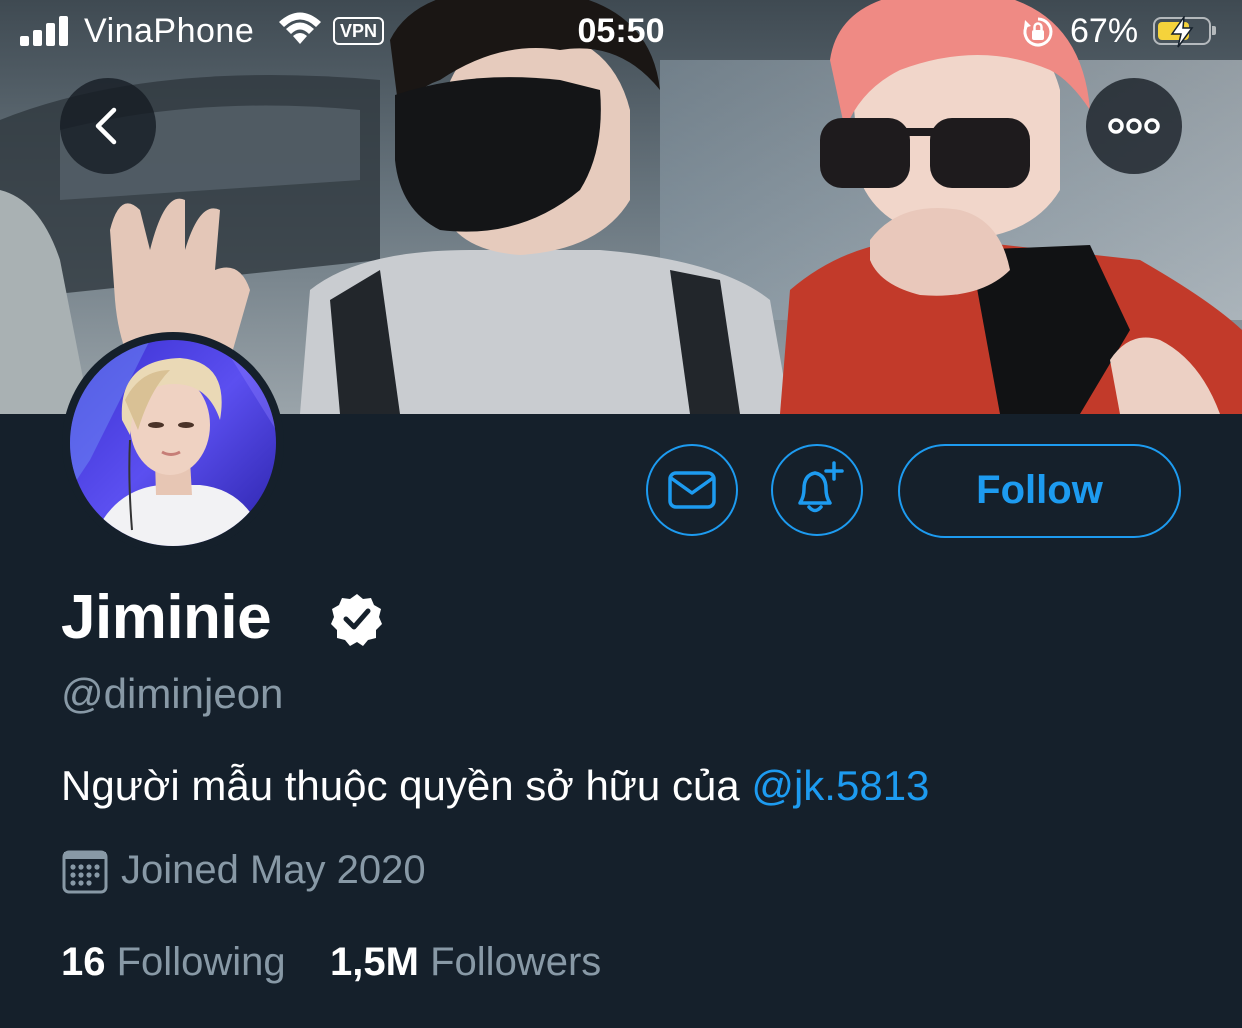 Image resolution: width=1242 pixels, height=1028 pixels. What do you see at coordinates (1039, 491) in the screenshot?
I see `follow-button: Follow` at bounding box center [1039, 491].